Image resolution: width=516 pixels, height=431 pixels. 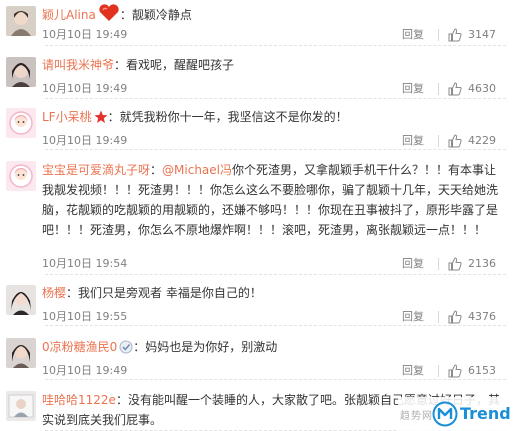 I want to click on comment-body: 我们只是旁观者 幸福是你自己的！, so click(x=170, y=293).